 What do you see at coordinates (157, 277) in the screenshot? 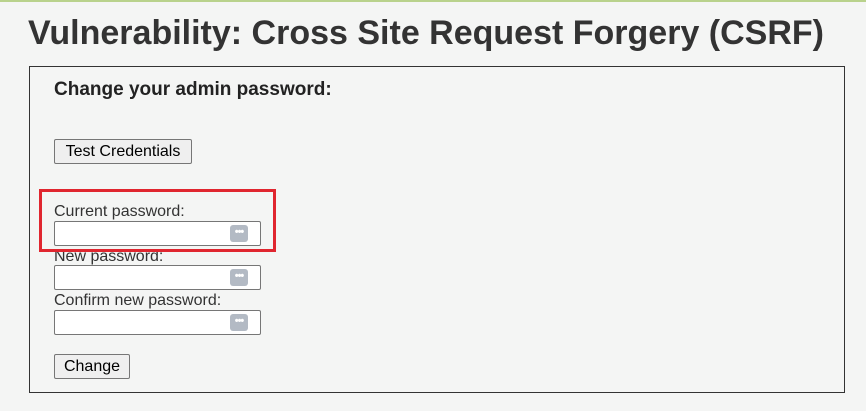
I see `new-password-input: •••` at bounding box center [157, 277].